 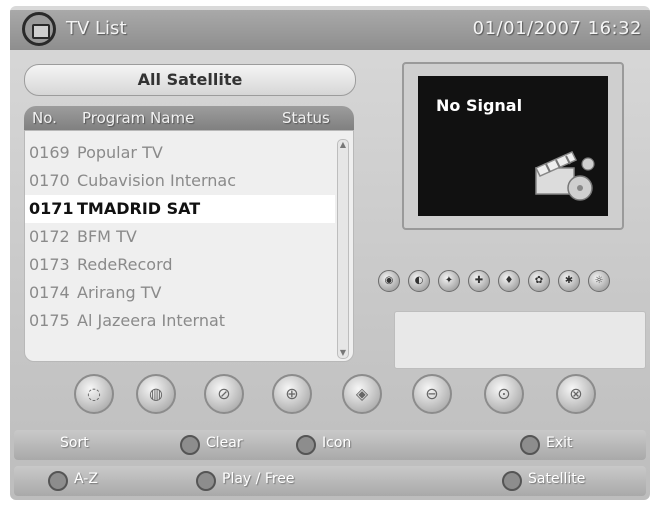 What do you see at coordinates (449, 281) in the screenshot?
I see `feature-icon: ✦` at bounding box center [449, 281].